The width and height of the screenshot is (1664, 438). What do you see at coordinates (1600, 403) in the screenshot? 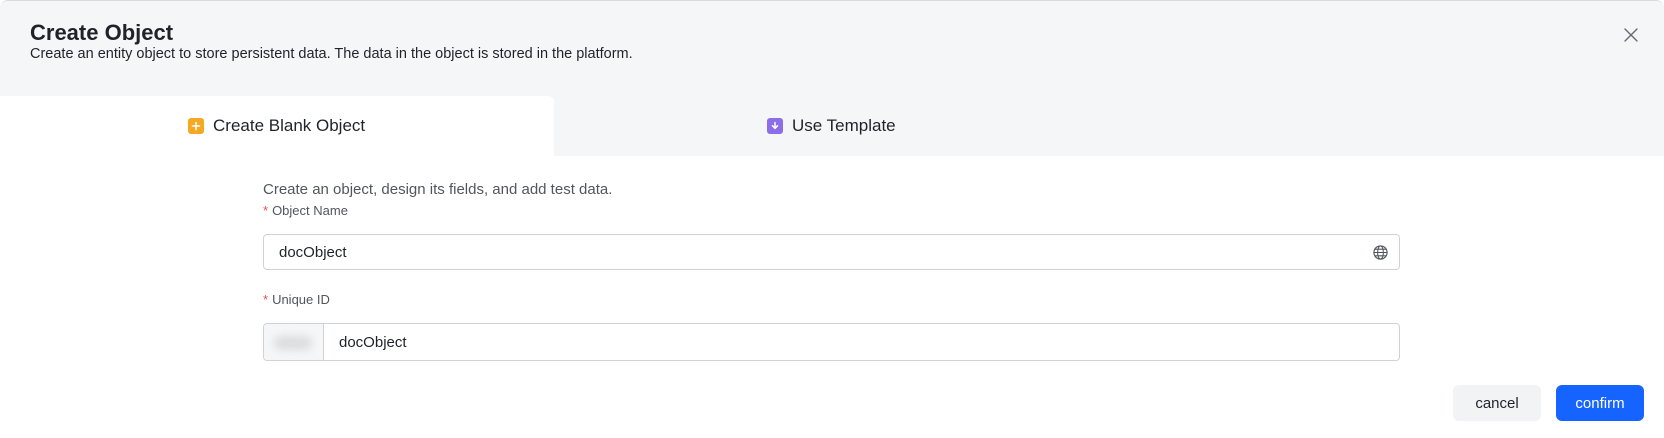
I see `confirm-button: confirm` at bounding box center [1600, 403].